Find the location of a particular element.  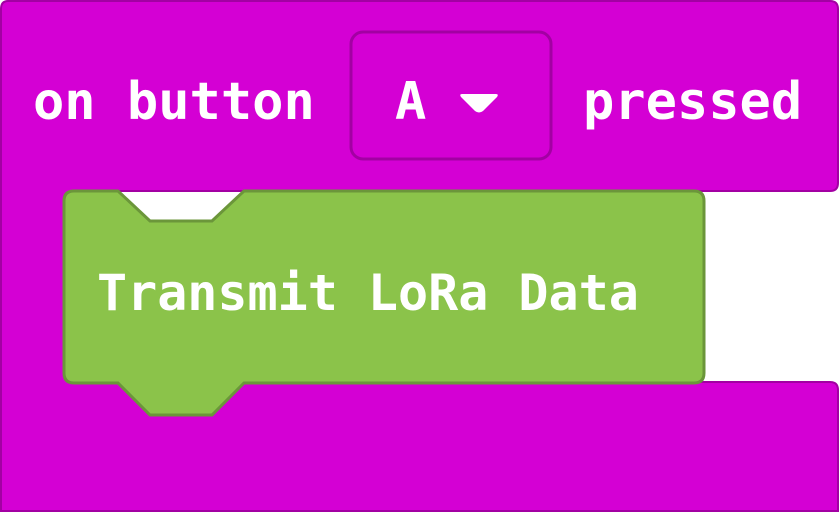

event-label-suffix: pressed is located at coordinates (693, 102).